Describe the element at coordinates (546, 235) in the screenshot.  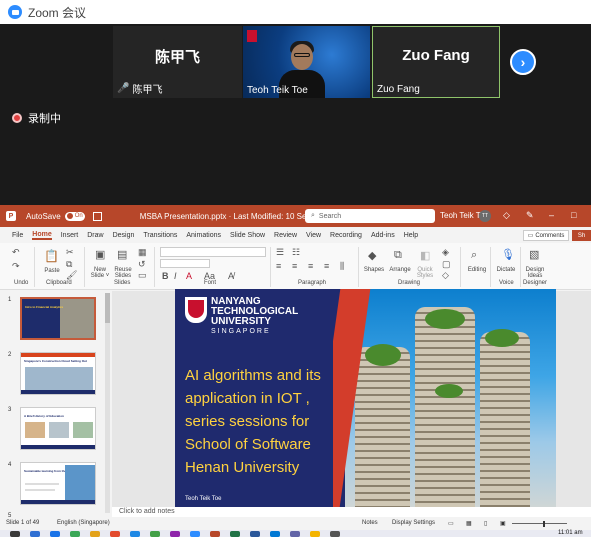
I see `comments-button: ▭ Comments` at that location.